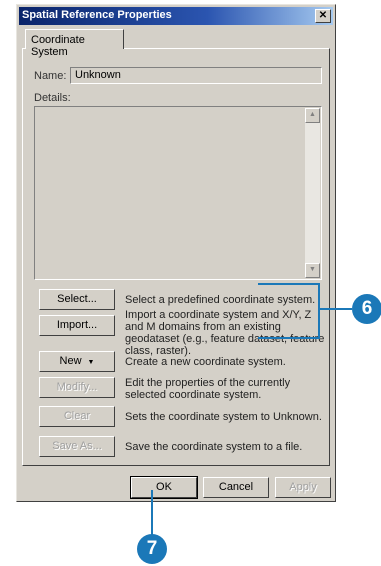  Describe the element at coordinates (152, 514) in the screenshot. I see `callout-7-line` at that location.